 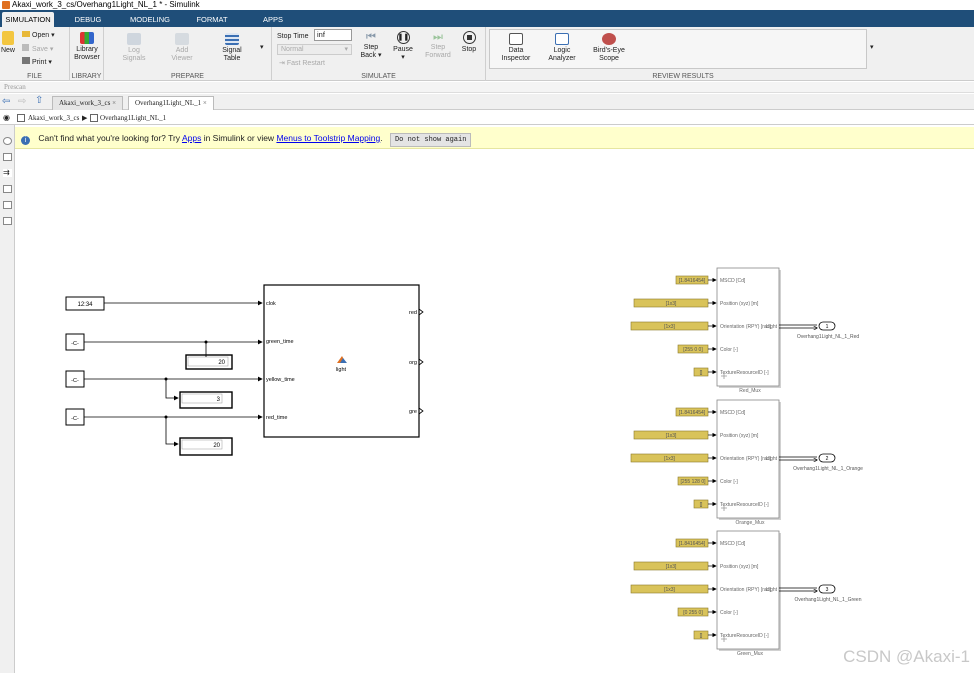 I want to click on tab-format: FORMAT, so click(x=212, y=19).